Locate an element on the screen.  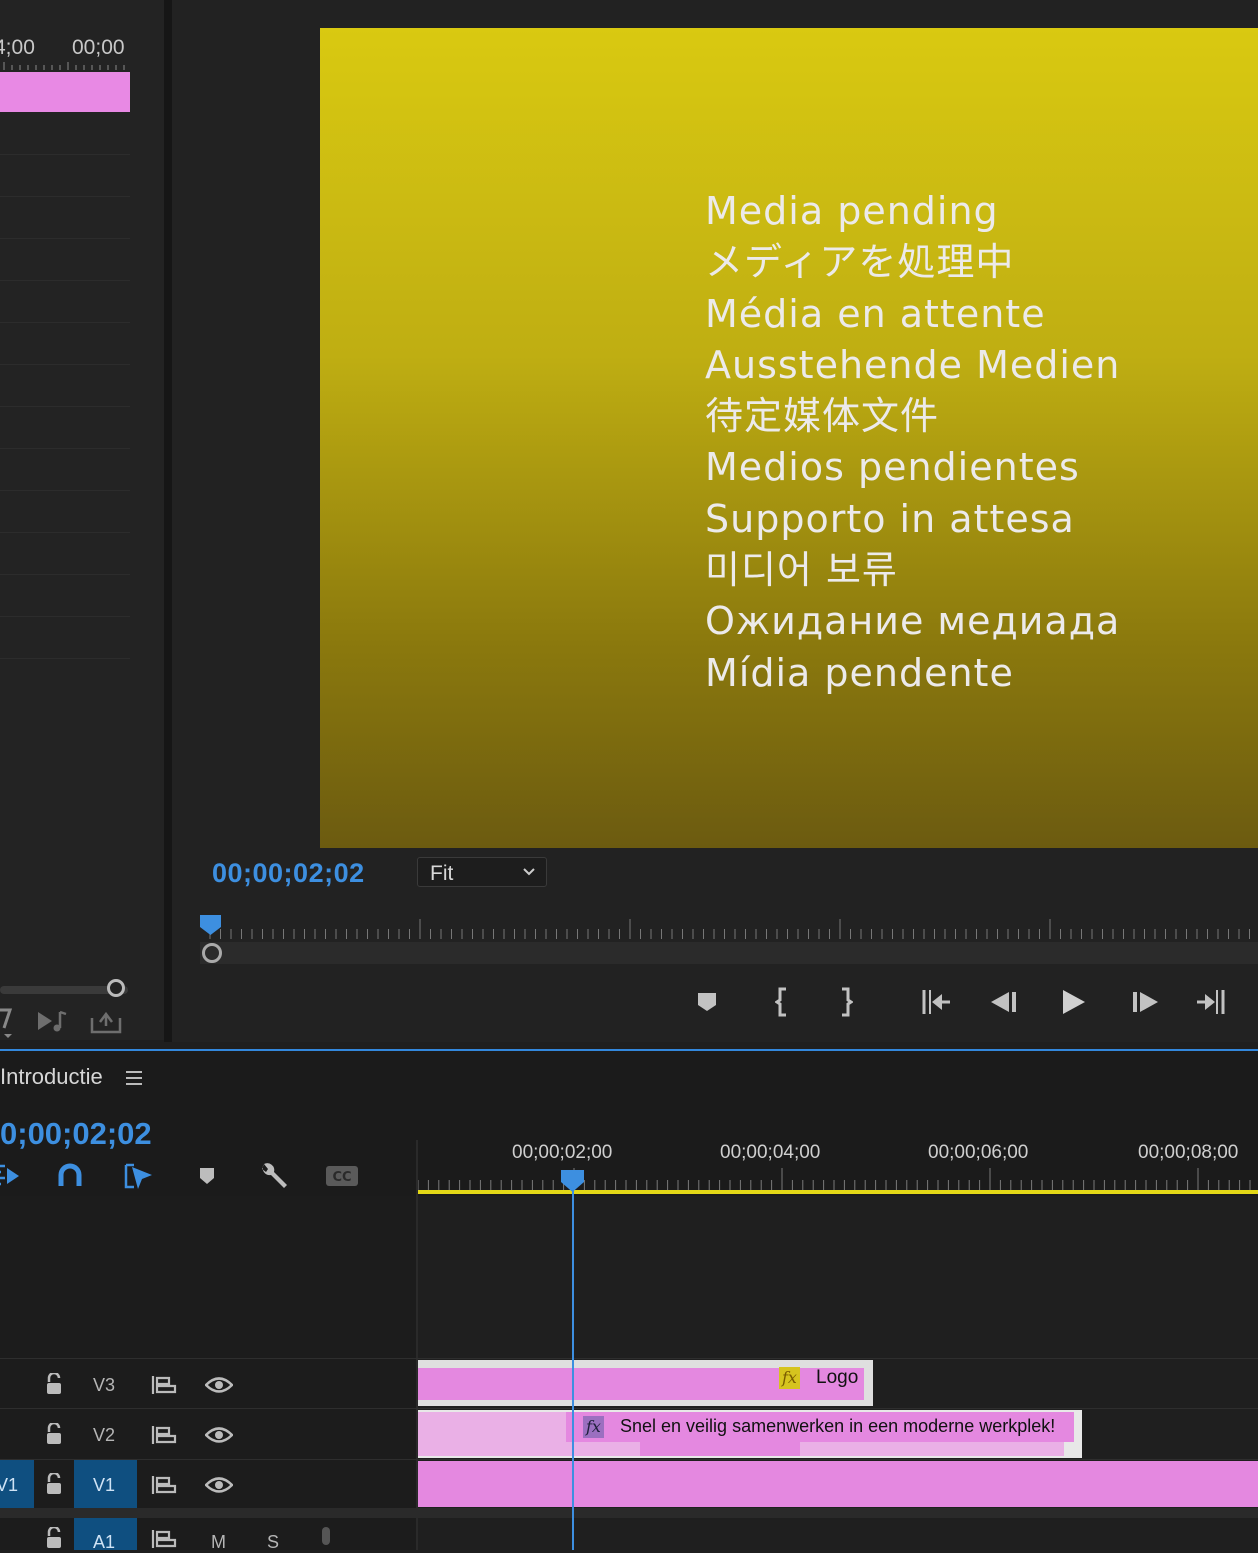
track-name: V2 is located at coordinates (104, 1435).